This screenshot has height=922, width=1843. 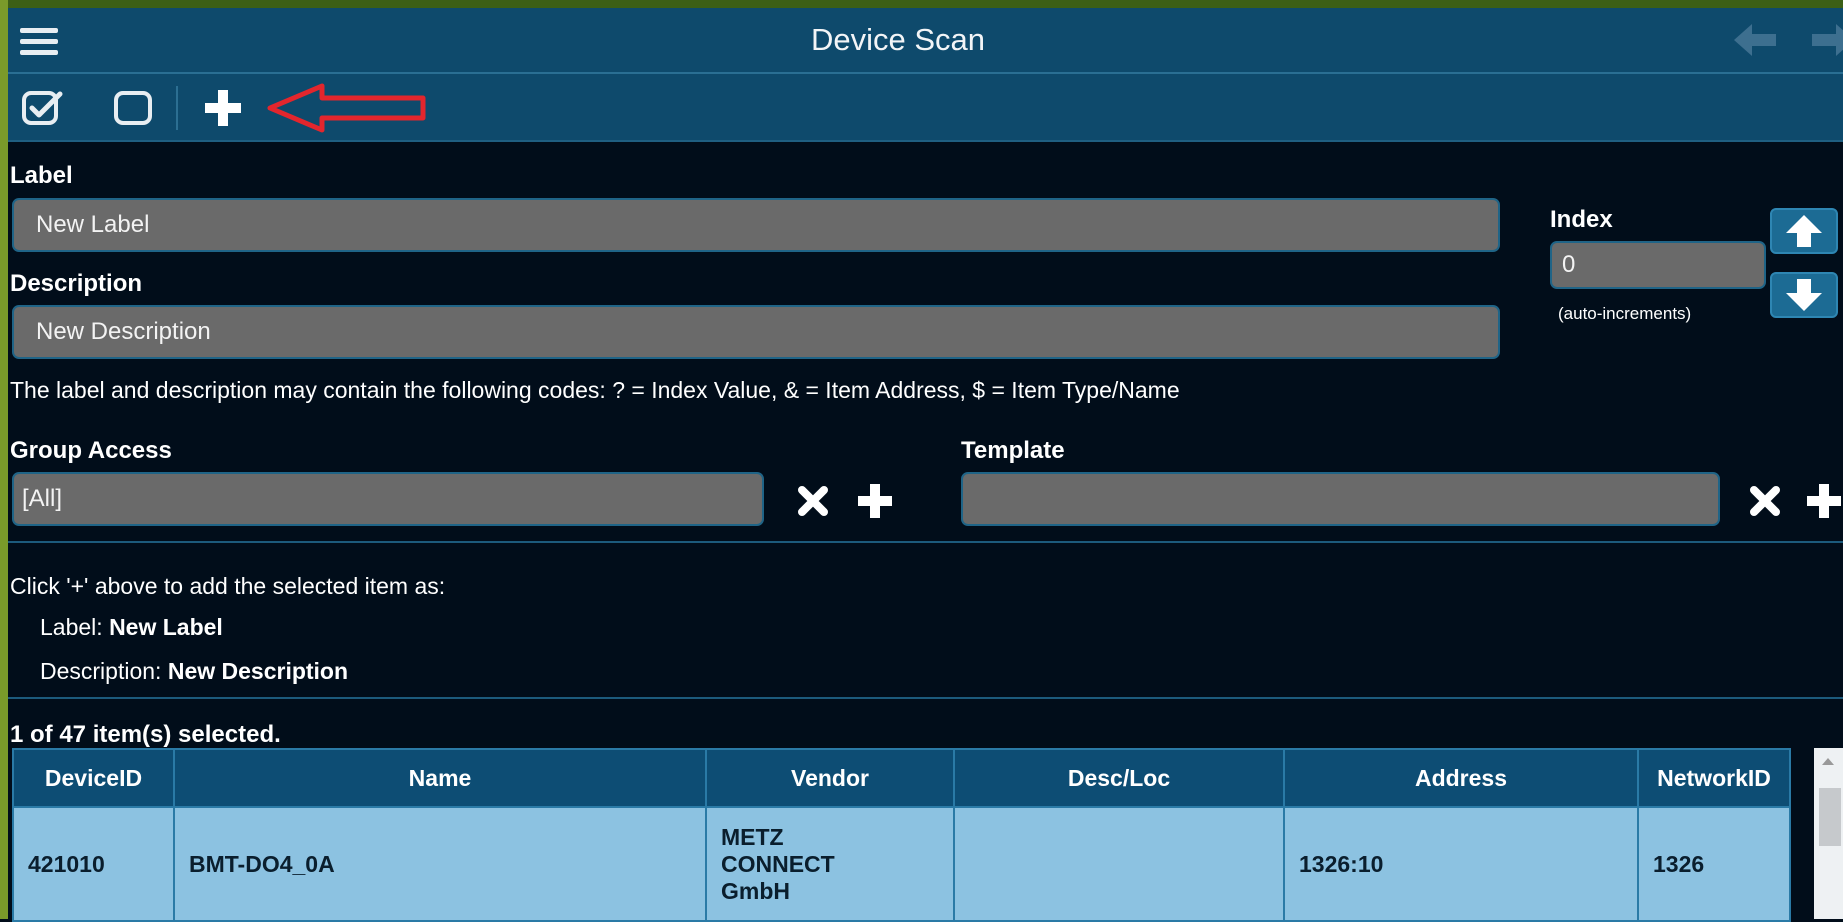 What do you see at coordinates (756, 332) in the screenshot?
I see `description-input: New Description` at bounding box center [756, 332].